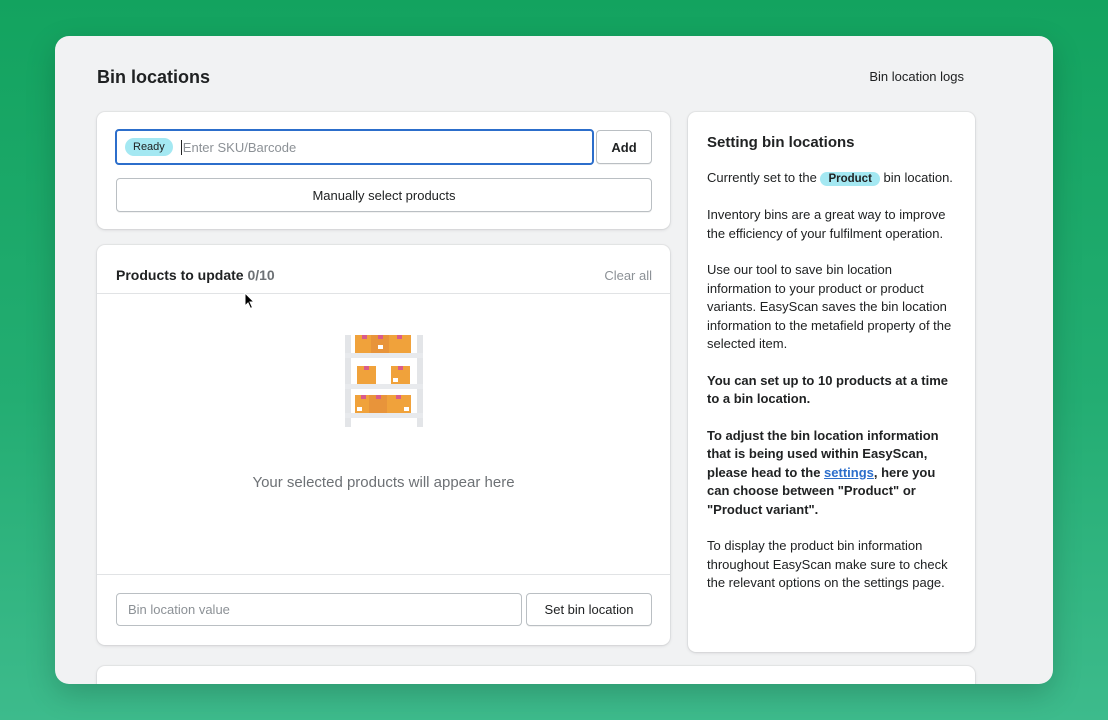 The width and height of the screenshot is (1108, 720). I want to click on clear-all-button: Clear all, so click(628, 275).